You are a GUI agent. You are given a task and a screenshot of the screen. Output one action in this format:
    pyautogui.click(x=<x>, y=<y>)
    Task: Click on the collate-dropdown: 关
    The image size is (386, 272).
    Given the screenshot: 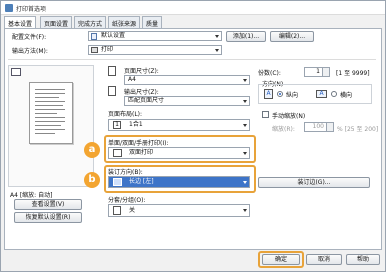 What is the action you would take?
    pyautogui.click(x=179, y=210)
    